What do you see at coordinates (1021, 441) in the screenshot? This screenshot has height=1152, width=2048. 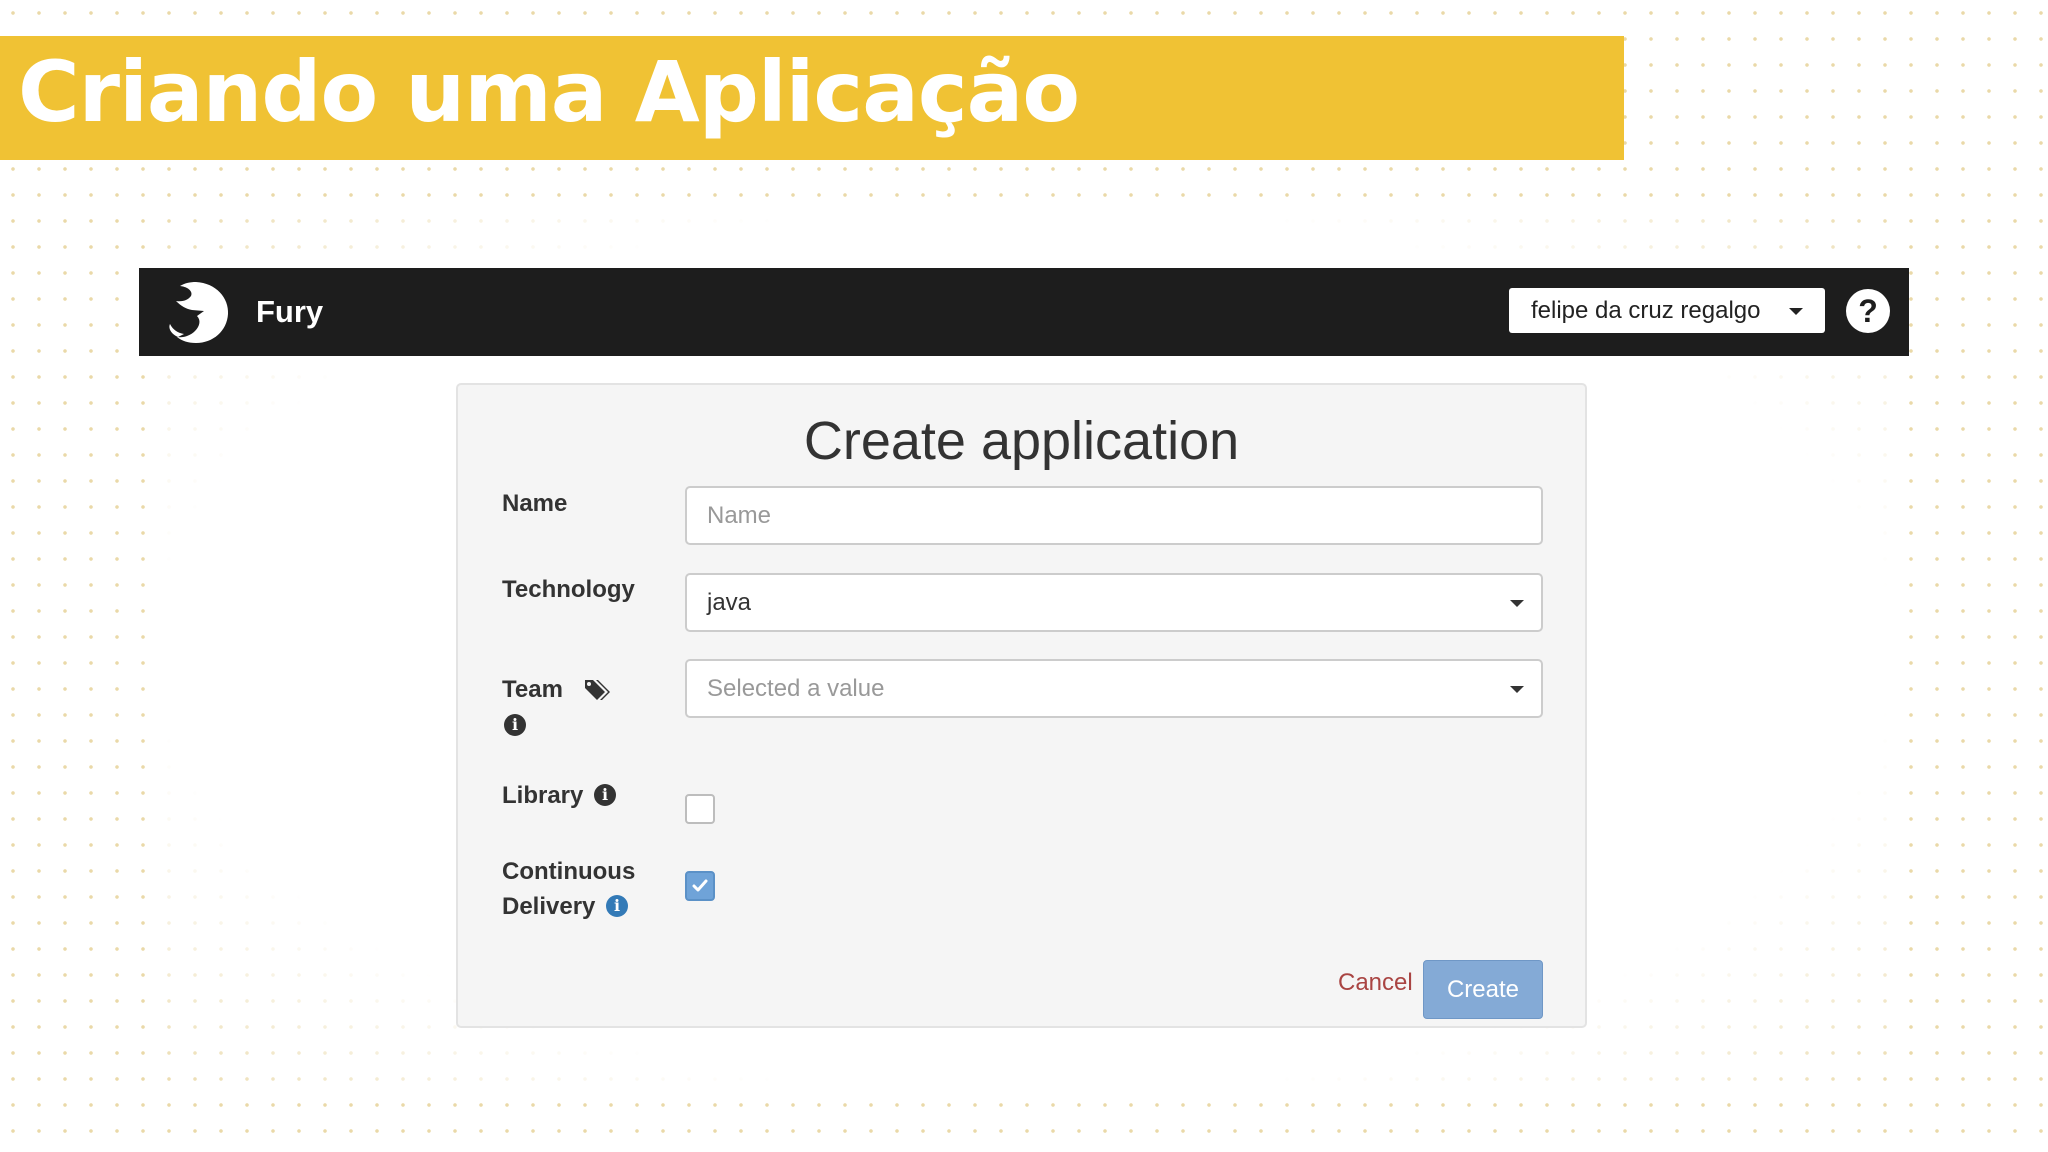 I see `form-title: Create application` at bounding box center [1021, 441].